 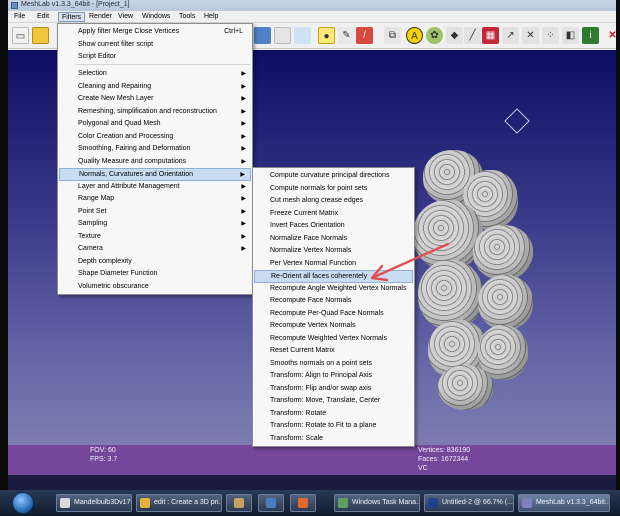 What do you see at coordinates (94, 503) in the screenshot?
I see `taskbar-button: Mandelbulb3Dv179` at bounding box center [94, 503].